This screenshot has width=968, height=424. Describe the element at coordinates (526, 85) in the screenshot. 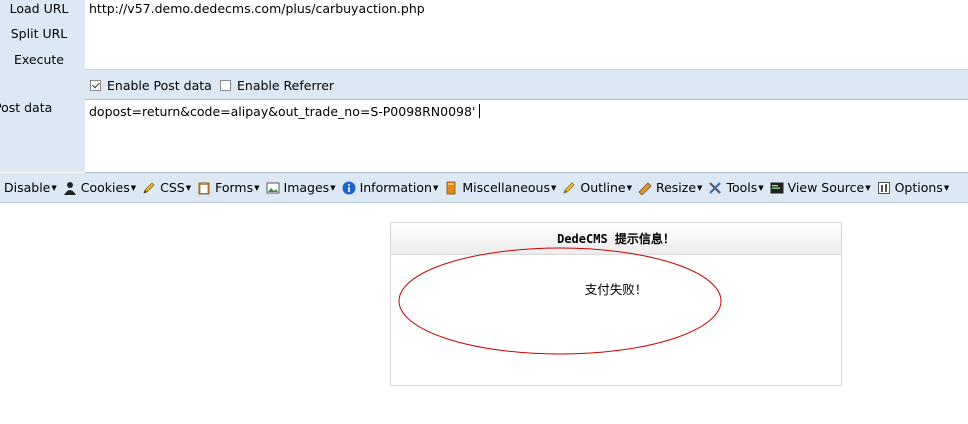

I see `hackbar-options: Enable Post data Enable Referrer` at that location.